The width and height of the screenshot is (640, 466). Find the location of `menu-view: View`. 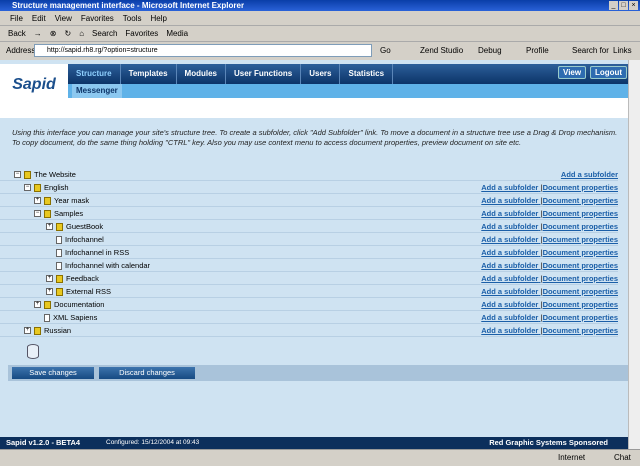

menu-view: View is located at coordinates (63, 18).